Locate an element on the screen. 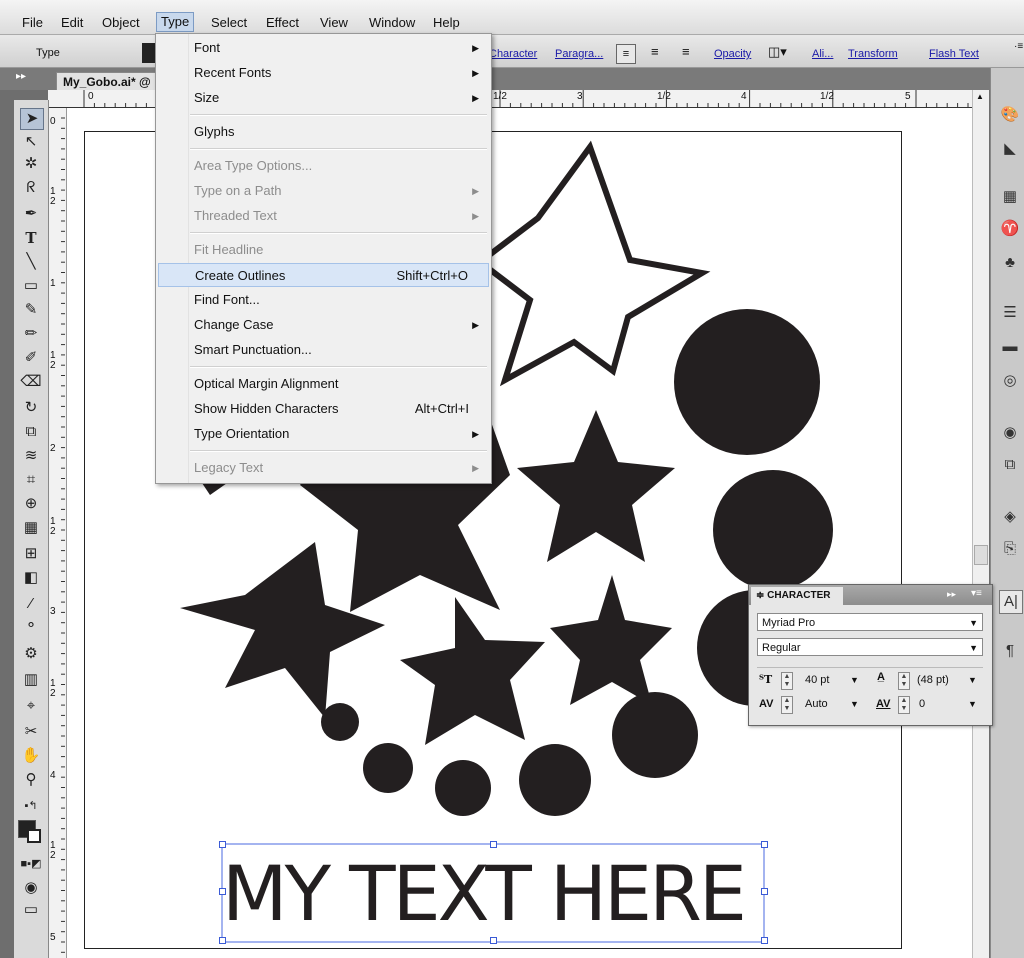 This screenshot has height=958, width=1024. character-panel-tab: ≑ CHARACTER is located at coordinates (797, 596).